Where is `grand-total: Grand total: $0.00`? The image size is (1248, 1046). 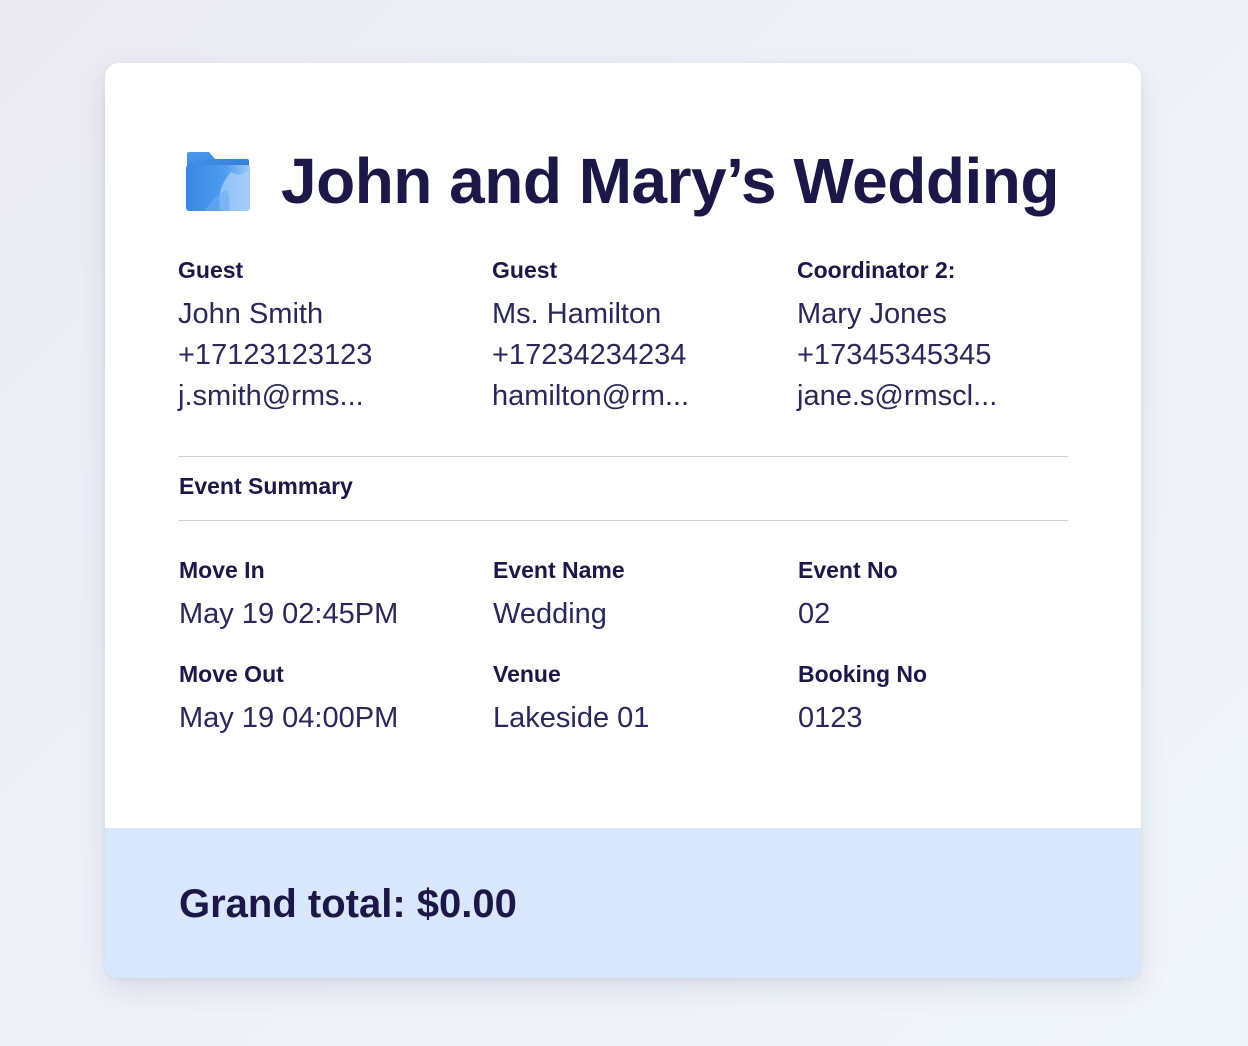 grand-total: Grand total: $0.00 is located at coordinates (348, 904).